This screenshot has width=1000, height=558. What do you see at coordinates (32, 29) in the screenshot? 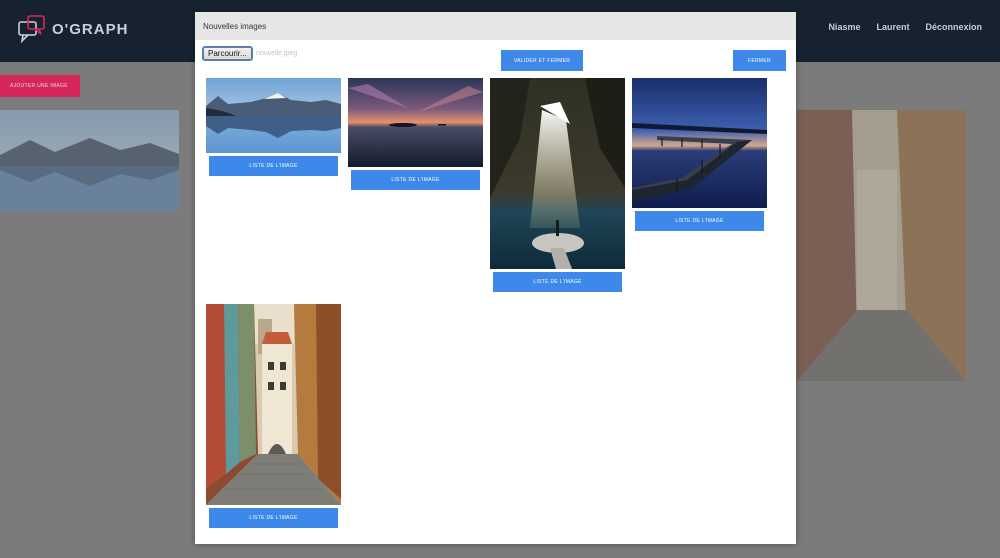
I see `chat-bubbles-icon` at bounding box center [32, 29].